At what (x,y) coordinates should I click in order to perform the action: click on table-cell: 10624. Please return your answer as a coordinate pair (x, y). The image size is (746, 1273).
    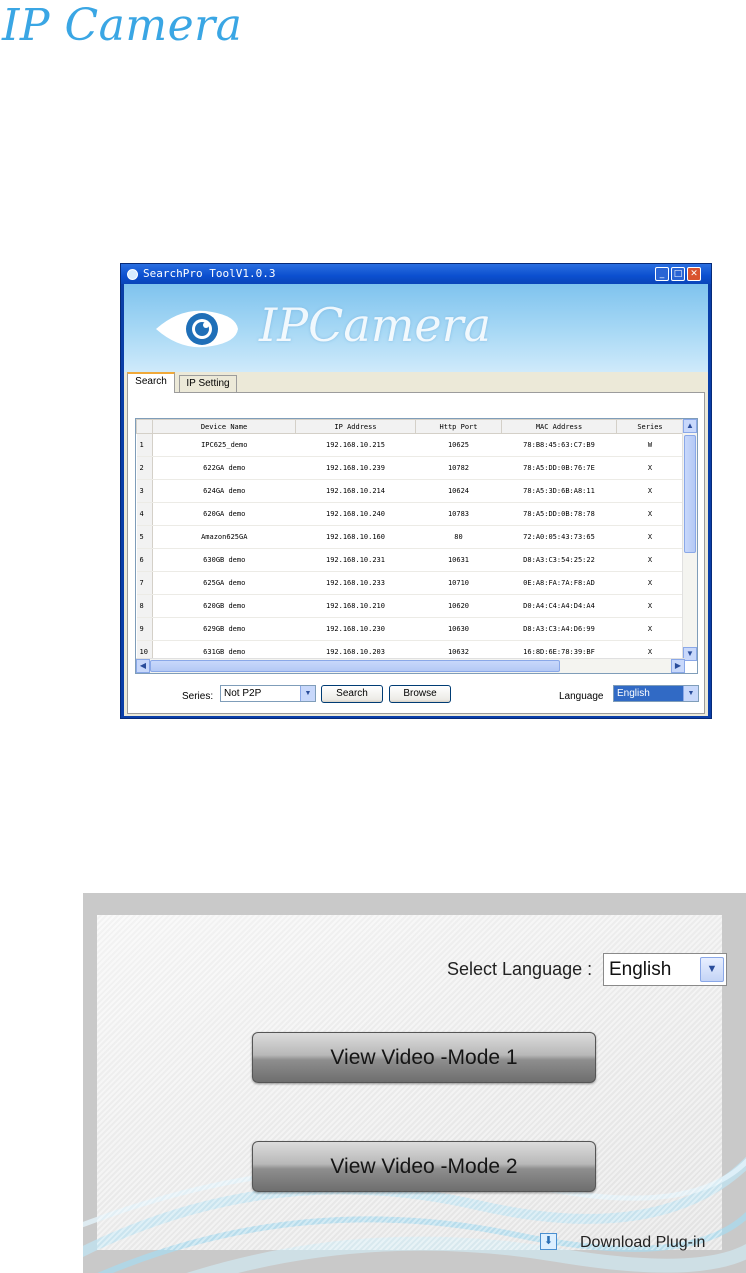
    Looking at the image, I should click on (458, 491).